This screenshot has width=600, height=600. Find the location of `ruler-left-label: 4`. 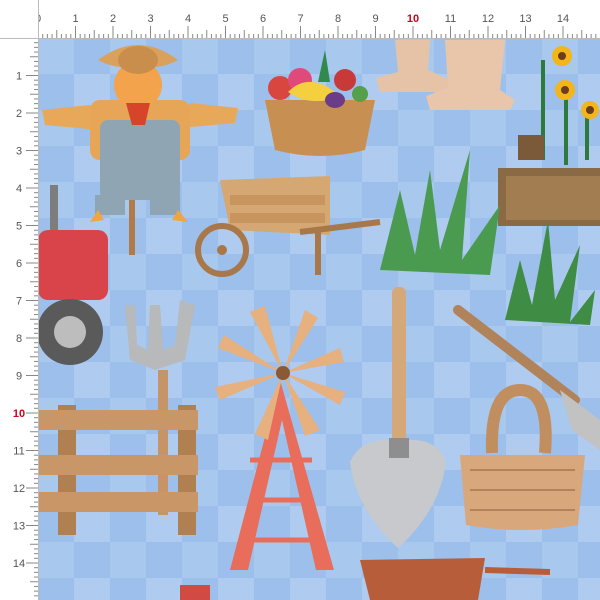

ruler-left-label: 4 is located at coordinates (19, 189).